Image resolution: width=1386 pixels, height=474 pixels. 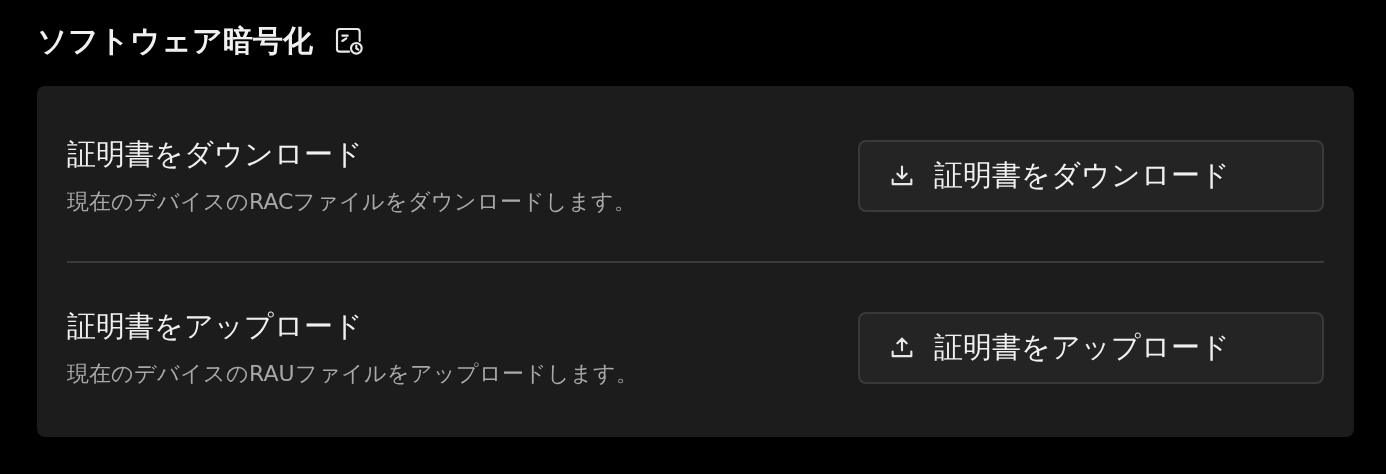 I want to click on setting-title: 証明書をアップロード, so click(x=215, y=326).